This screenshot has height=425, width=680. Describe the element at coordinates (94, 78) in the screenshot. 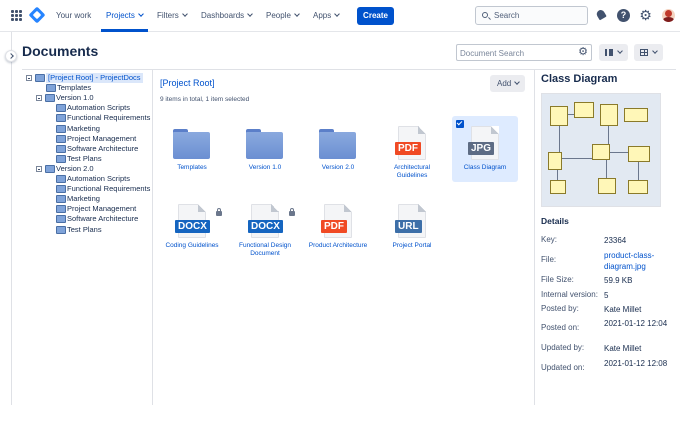

I see `tree-node-label: [Project Root] - ProjectDocs` at that location.